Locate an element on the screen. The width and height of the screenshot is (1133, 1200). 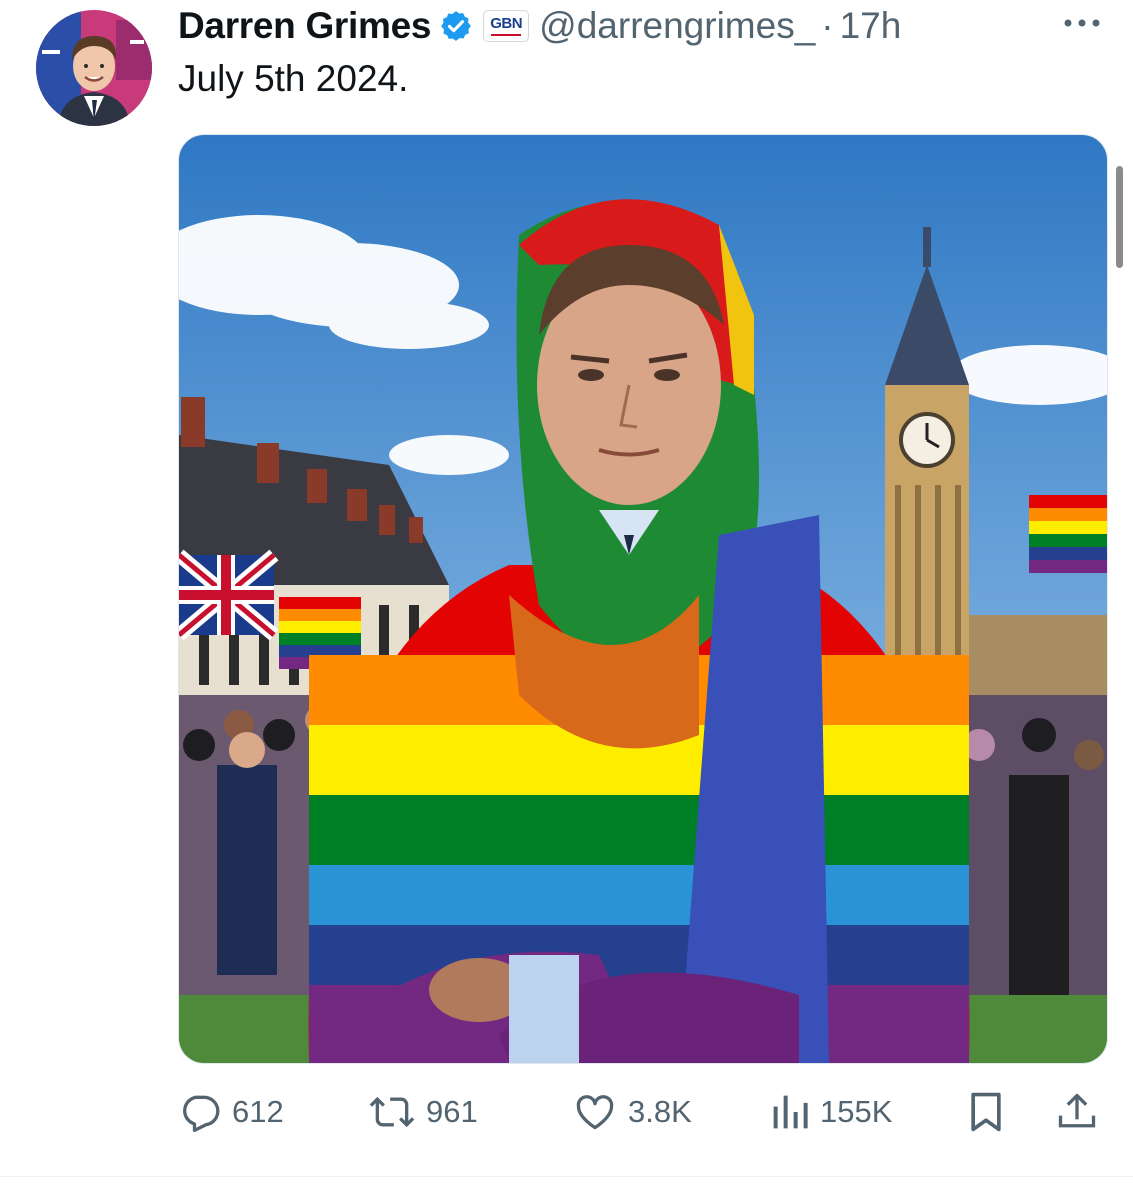
share-icon is located at coordinates (1077, 1110).